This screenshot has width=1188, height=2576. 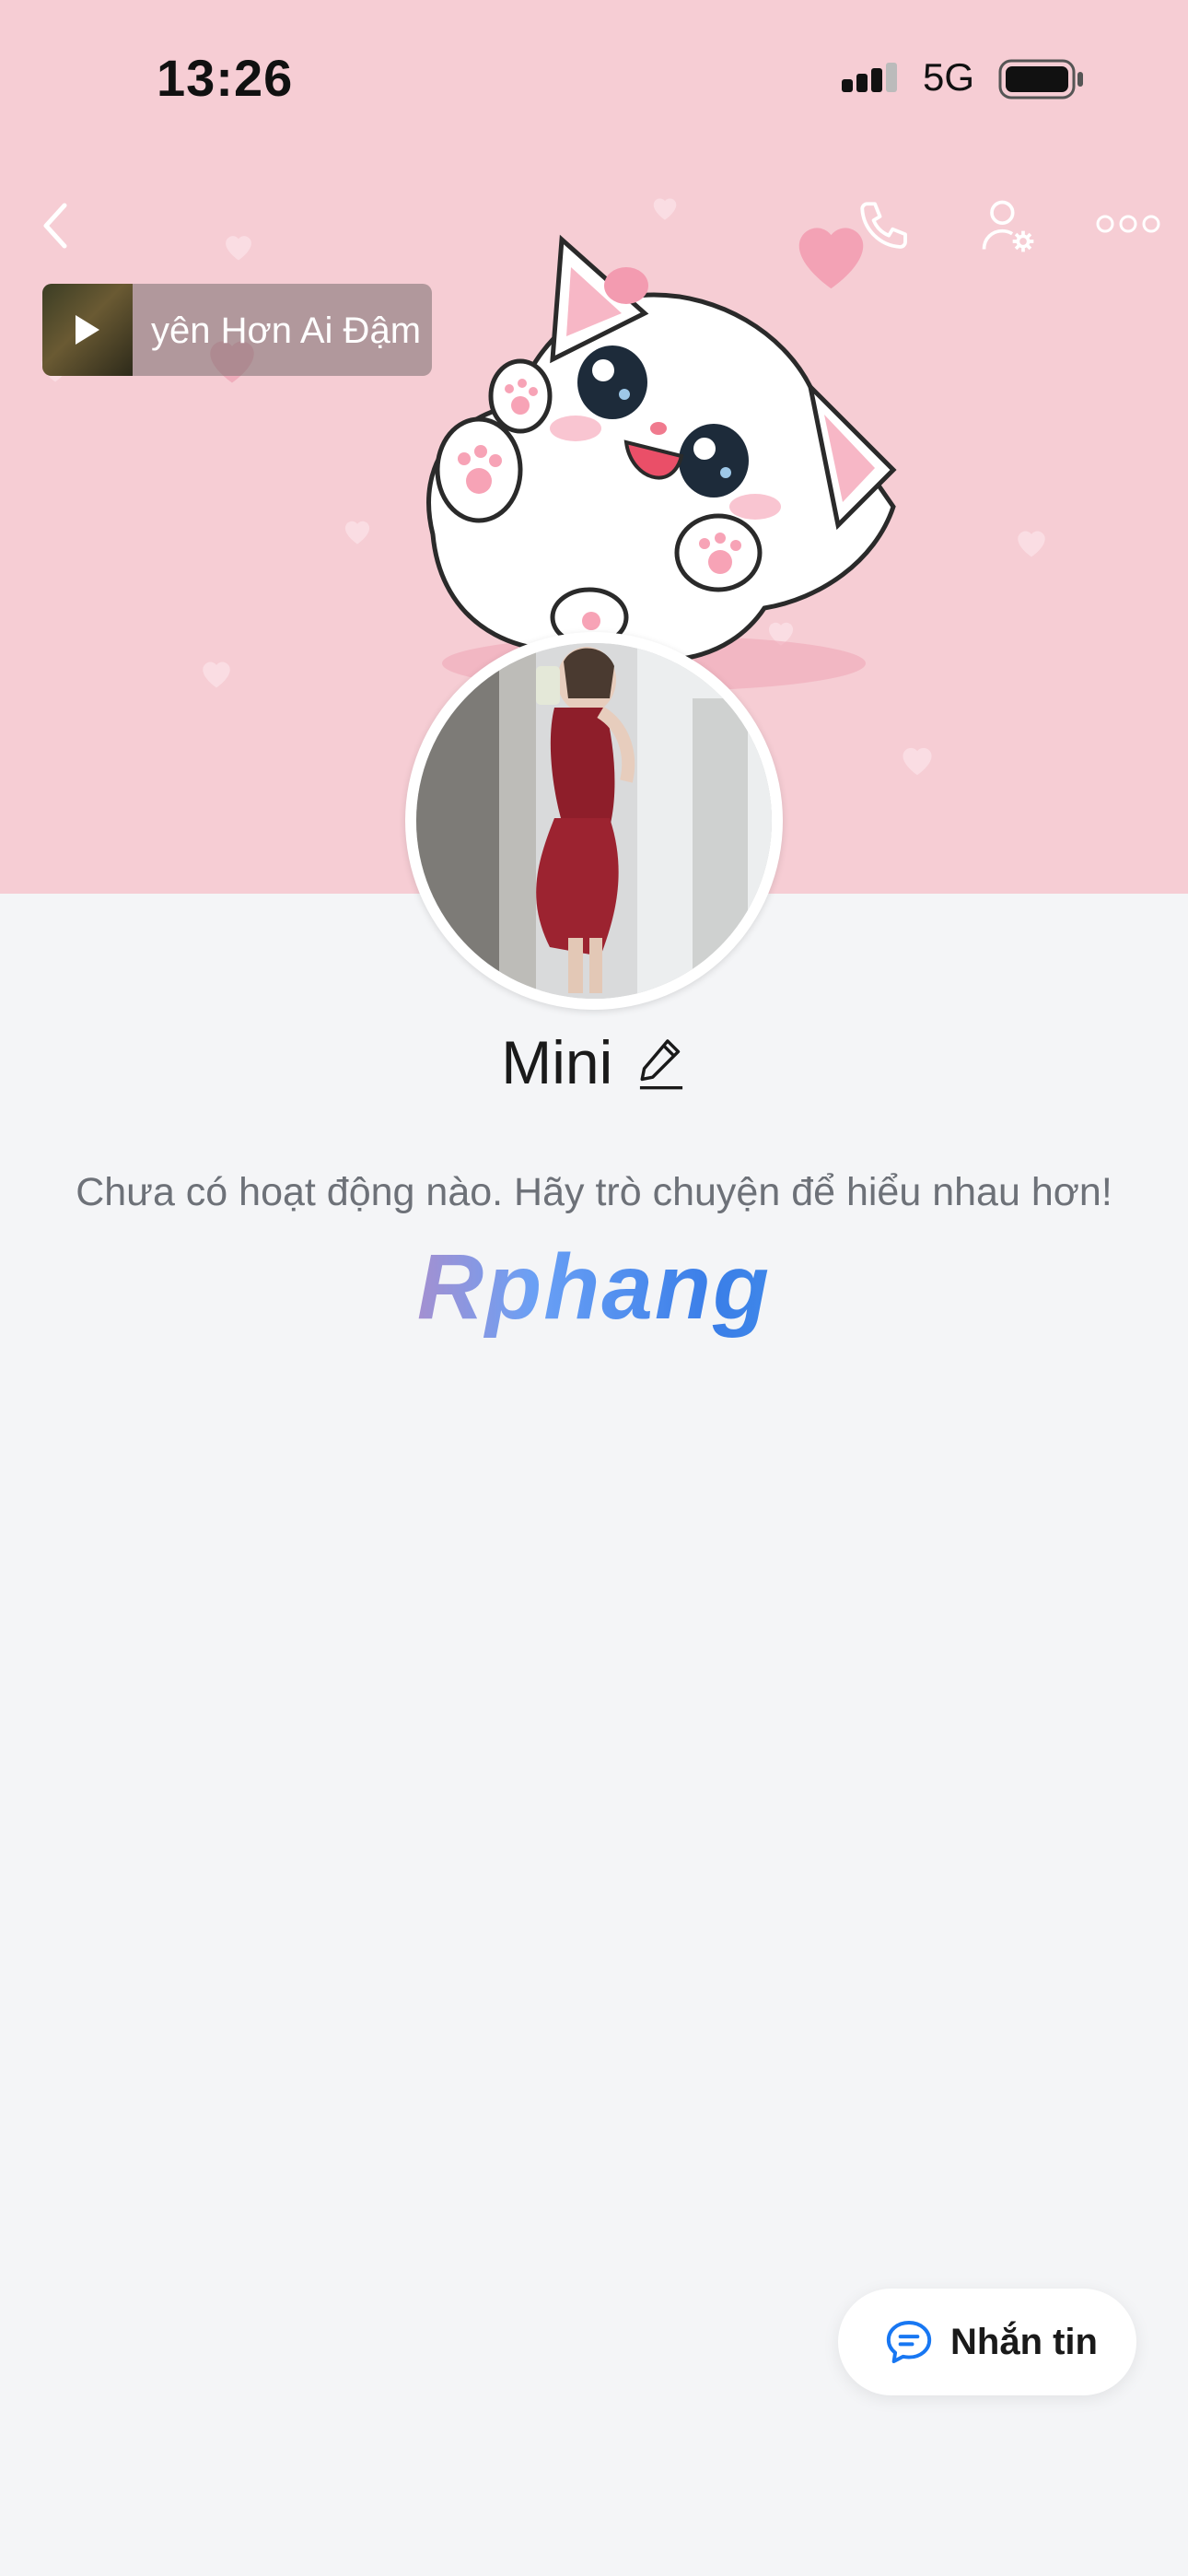 What do you see at coordinates (594, 1288) in the screenshot?
I see `watermark-logo: Rphang` at bounding box center [594, 1288].